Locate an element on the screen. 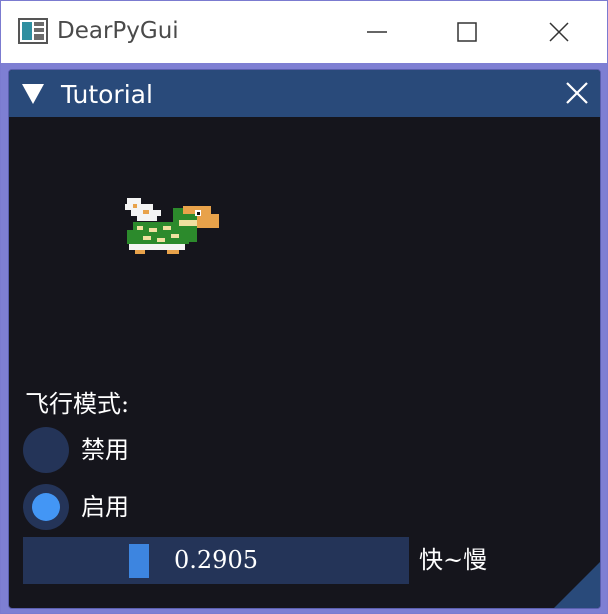 Image resolution: width=608 pixels, height=614 pixels. radio-option-enabled: 启用 is located at coordinates (76, 507).